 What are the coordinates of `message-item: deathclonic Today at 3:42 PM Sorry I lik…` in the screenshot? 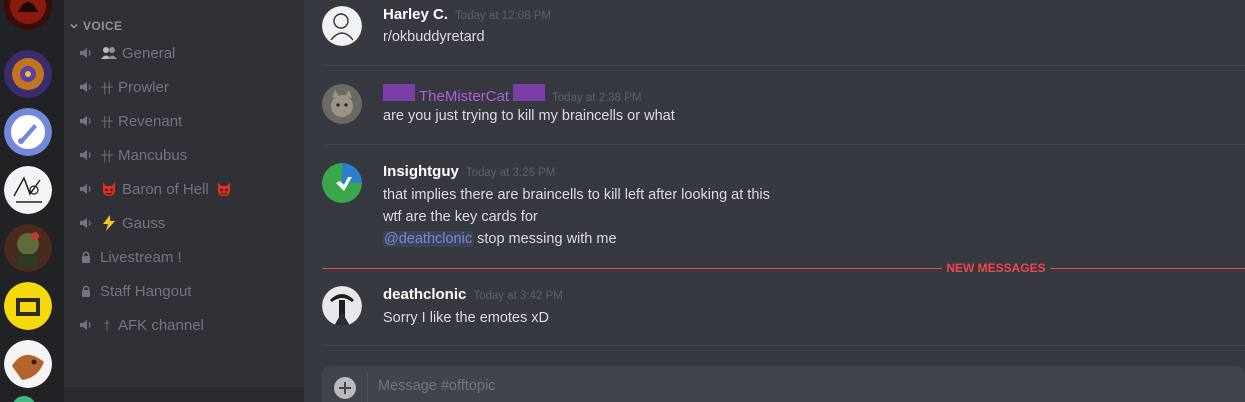 It's located at (772, 311).